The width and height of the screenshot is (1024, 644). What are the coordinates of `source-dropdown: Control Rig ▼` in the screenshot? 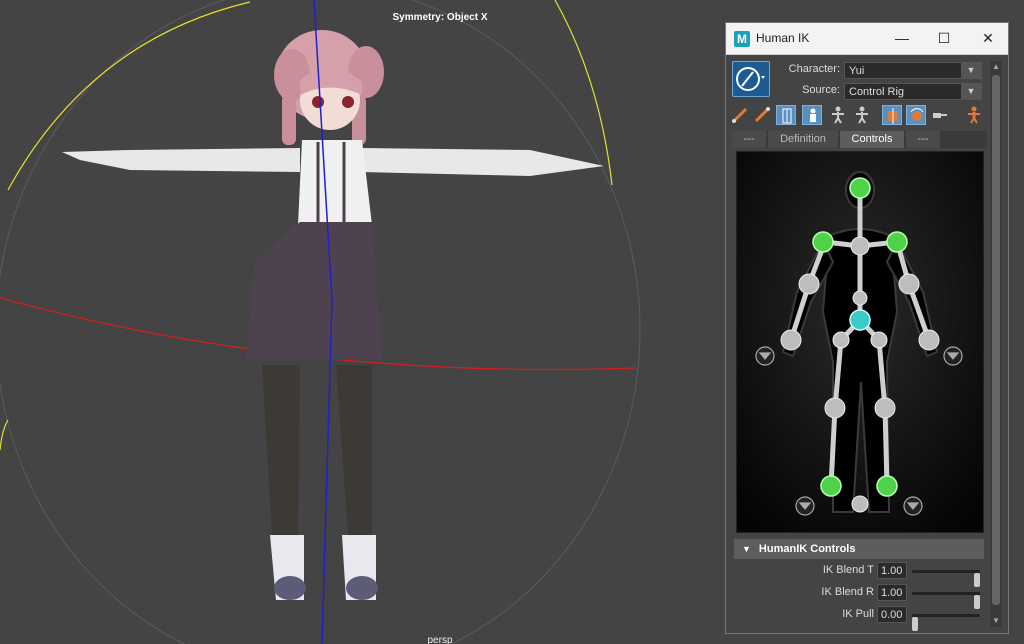 It's located at (913, 91).